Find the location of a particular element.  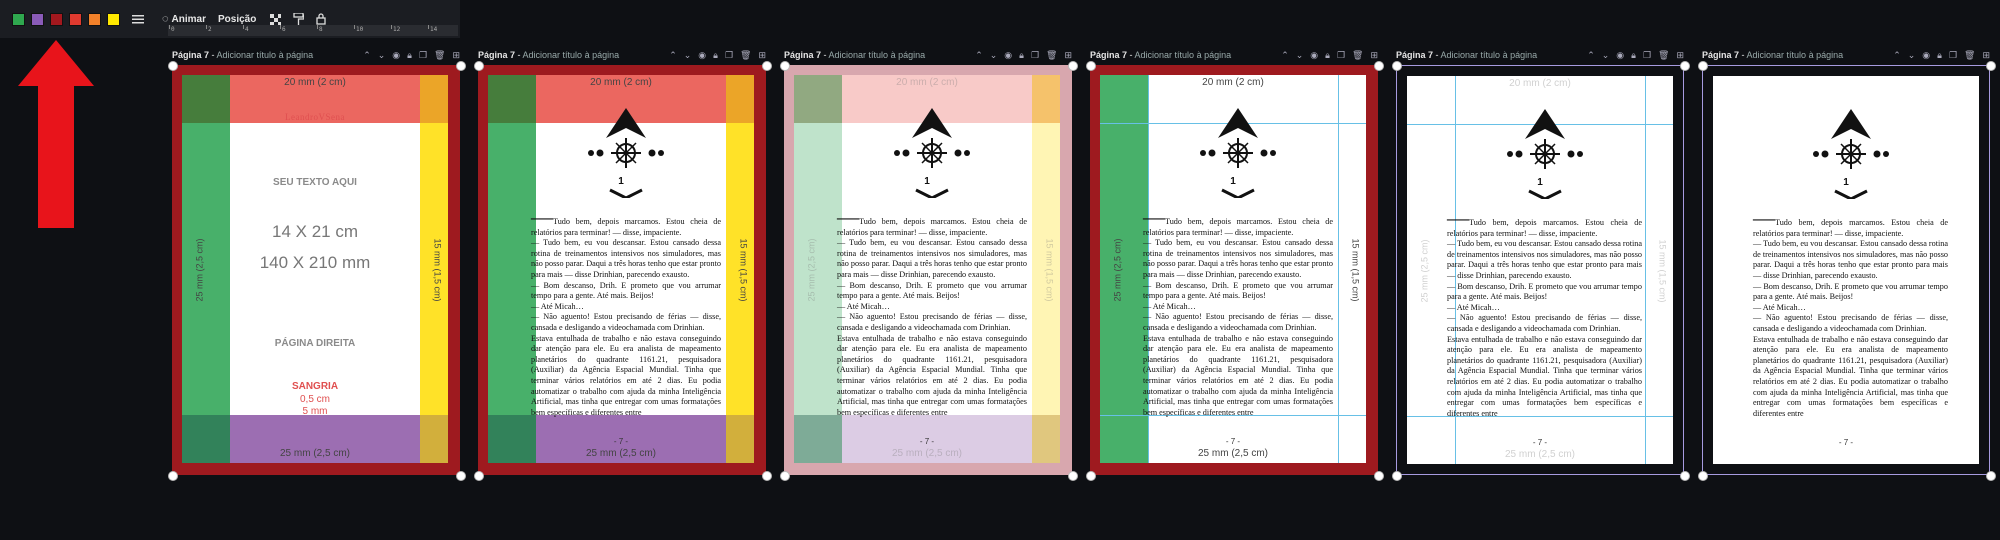

paint-roller-icon is located at coordinates (299, 19).